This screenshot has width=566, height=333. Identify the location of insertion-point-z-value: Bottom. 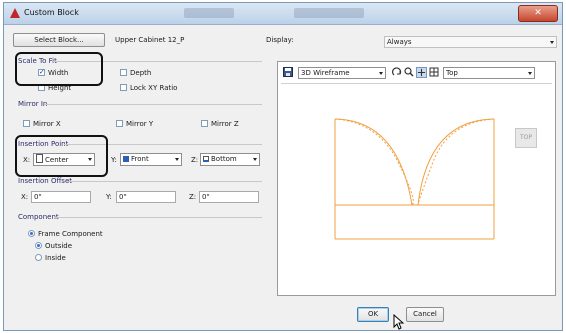
(224, 159).